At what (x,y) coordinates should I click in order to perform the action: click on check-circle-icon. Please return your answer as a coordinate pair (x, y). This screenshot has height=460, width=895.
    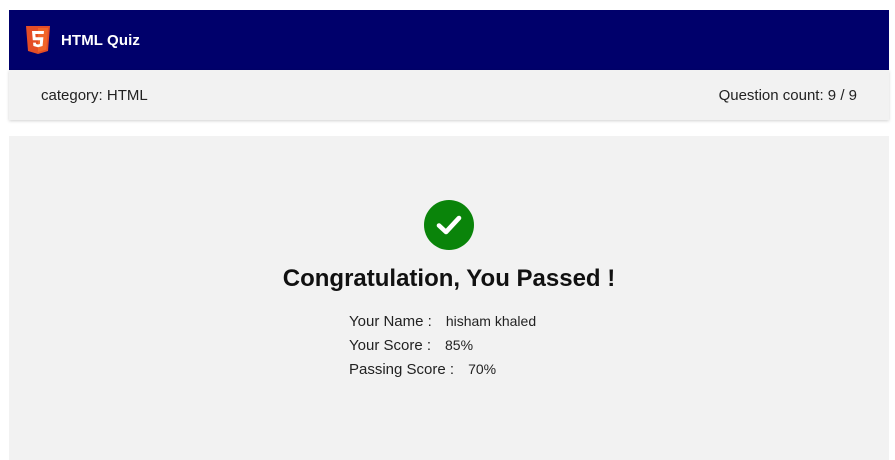
    Looking at the image, I should click on (449, 225).